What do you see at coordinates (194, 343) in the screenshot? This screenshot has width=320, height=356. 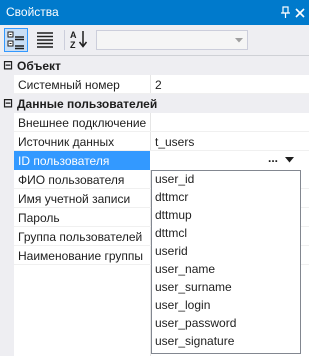 I see `dropdown-option: user_signature` at bounding box center [194, 343].